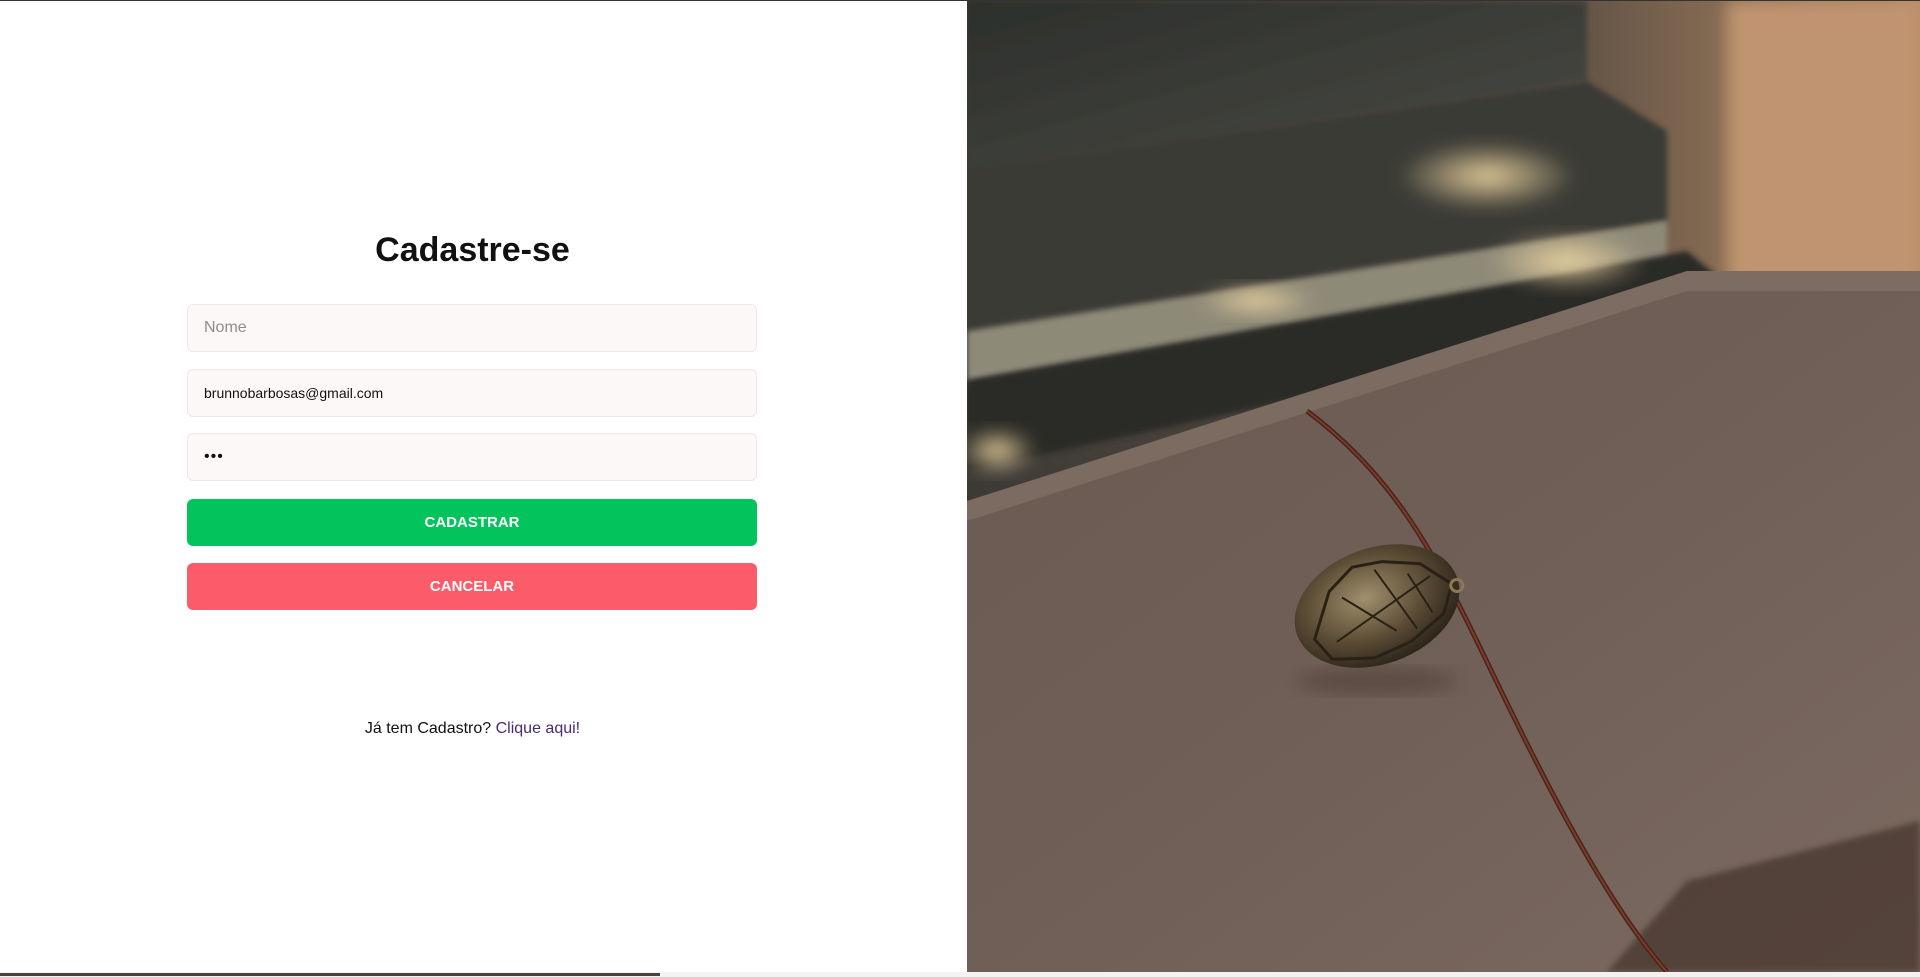 The image size is (1920, 977). I want to click on register-button: CADASTRAR, so click(472, 522).